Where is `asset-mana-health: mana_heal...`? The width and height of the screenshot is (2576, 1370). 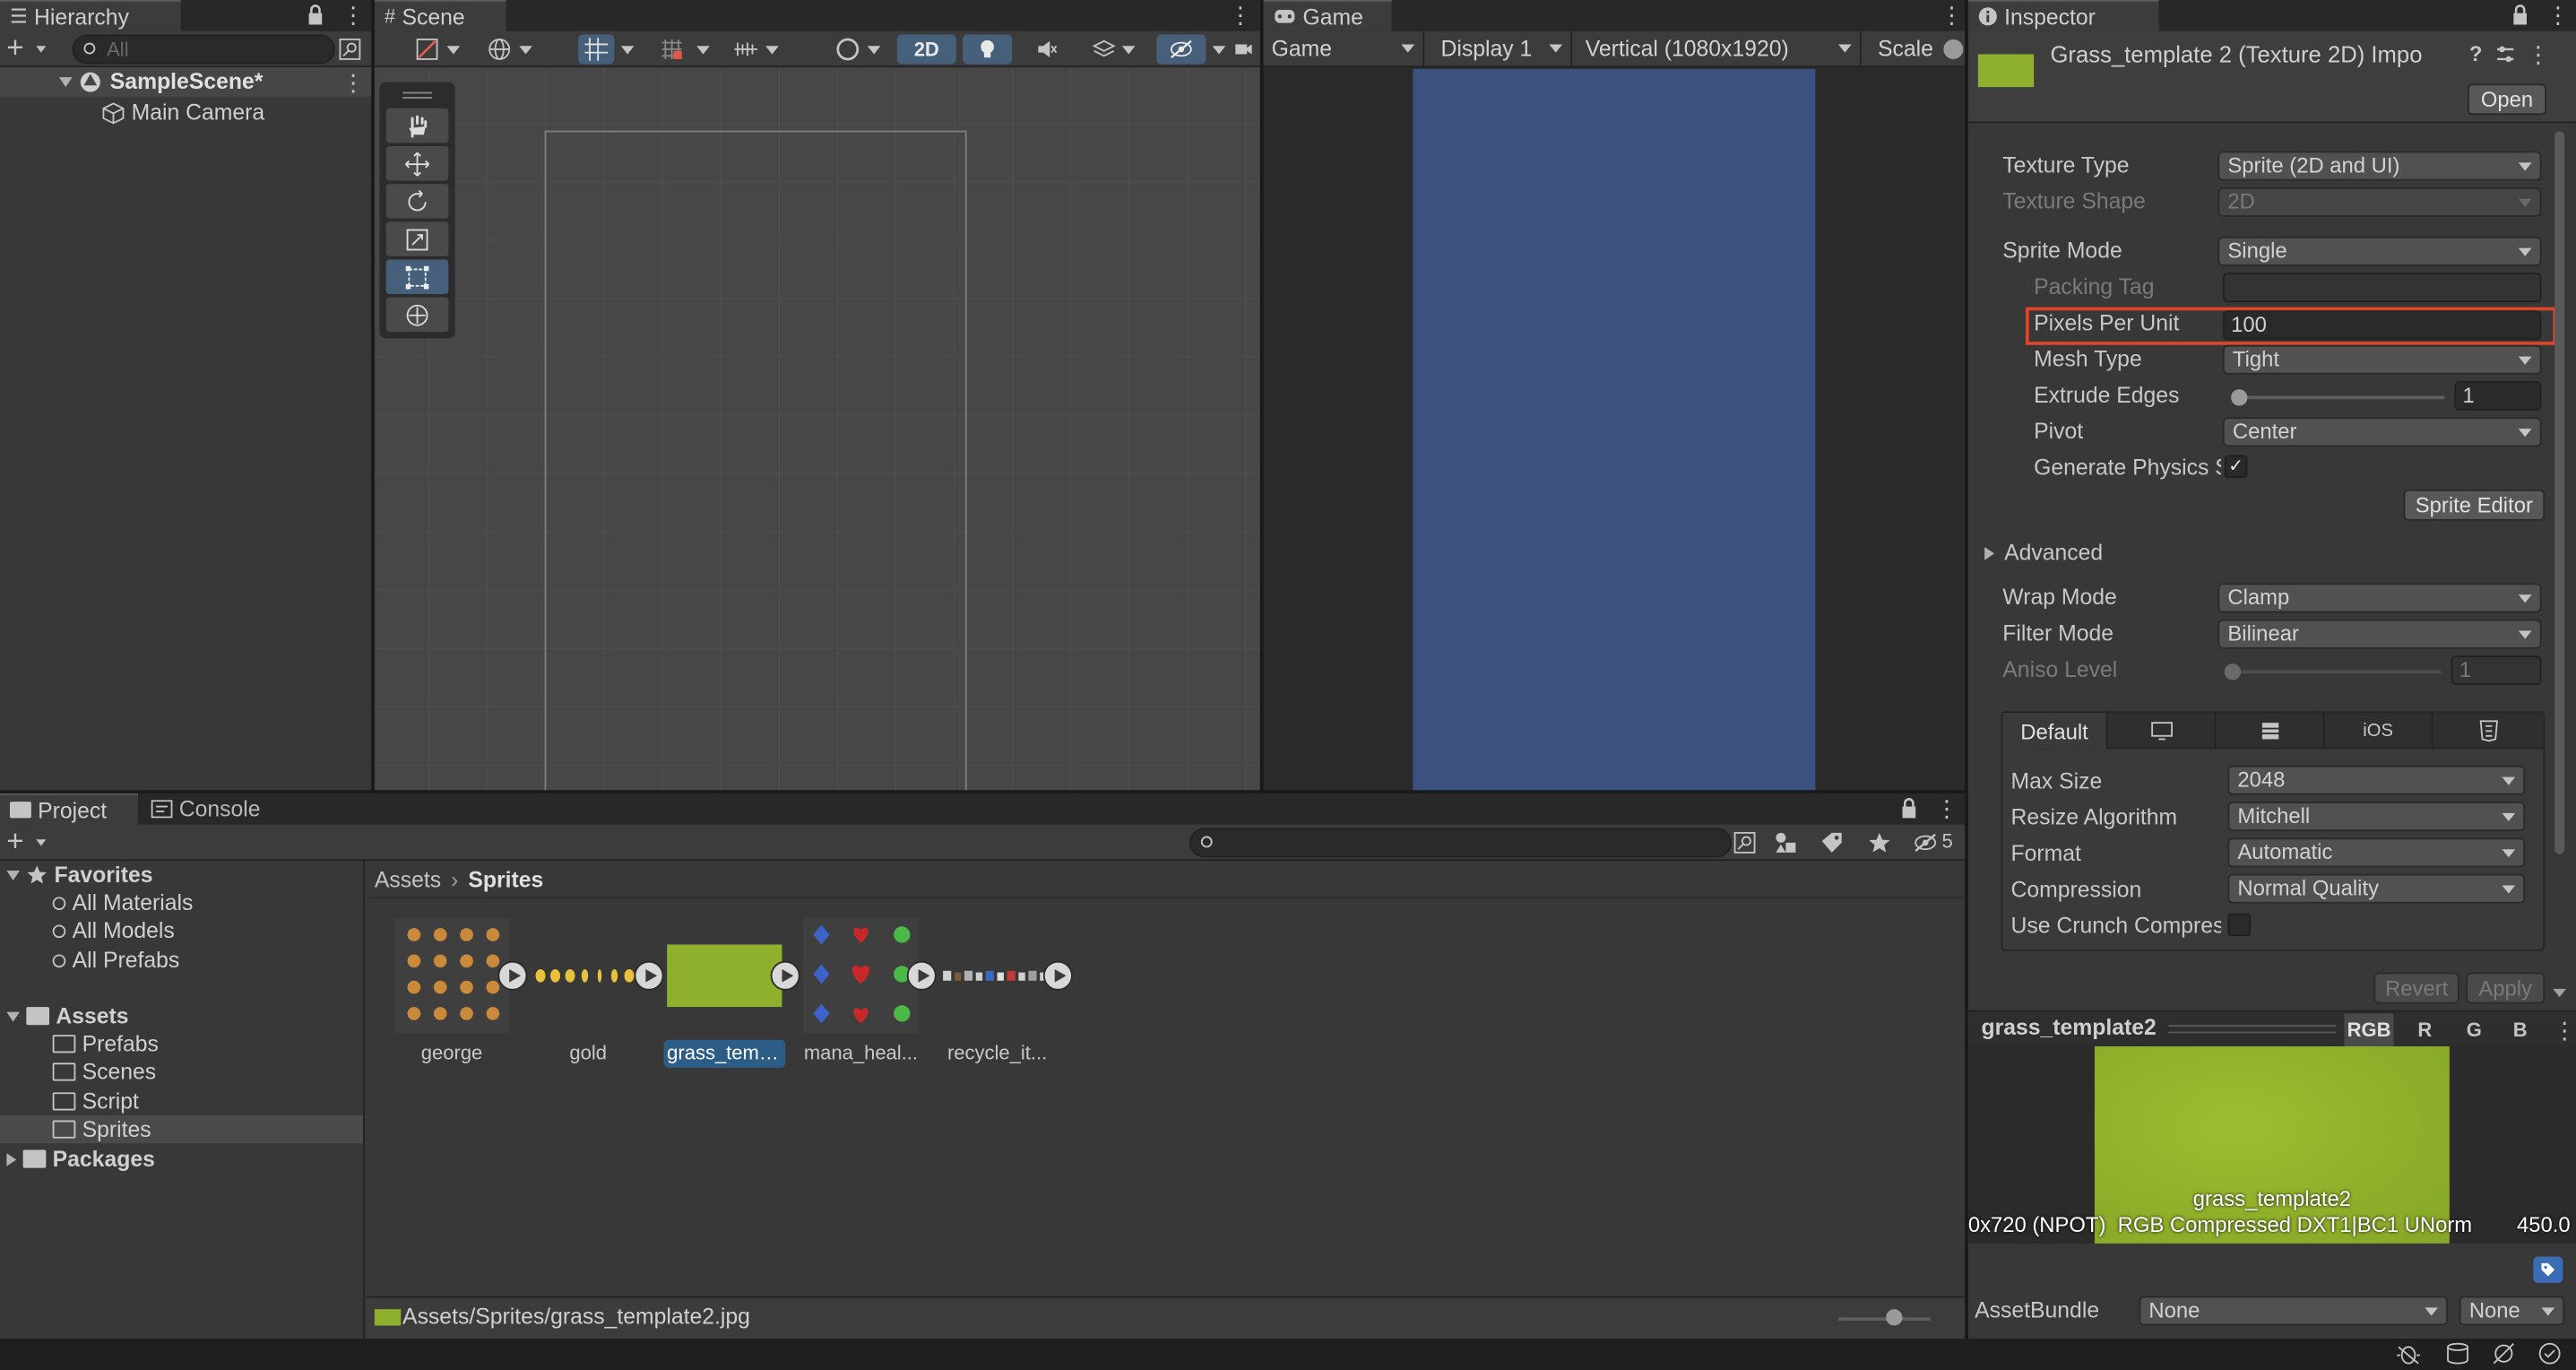 asset-mana-health: mana_heal... is located at coordinates (868, 993).